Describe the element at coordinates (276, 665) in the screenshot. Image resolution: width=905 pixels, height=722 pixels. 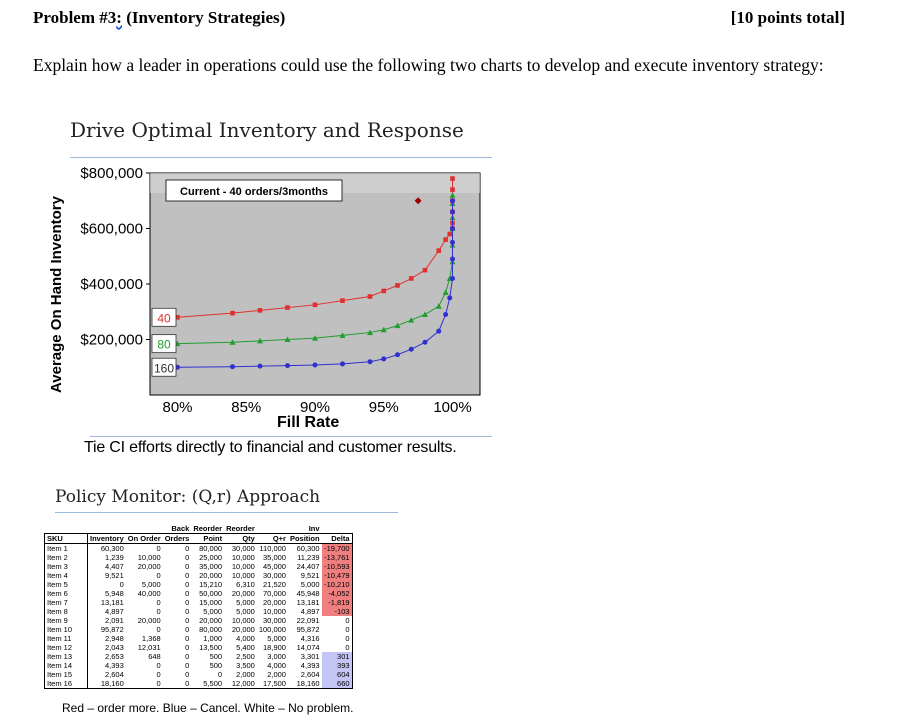
I see `table-cell: 4,000` at that location.